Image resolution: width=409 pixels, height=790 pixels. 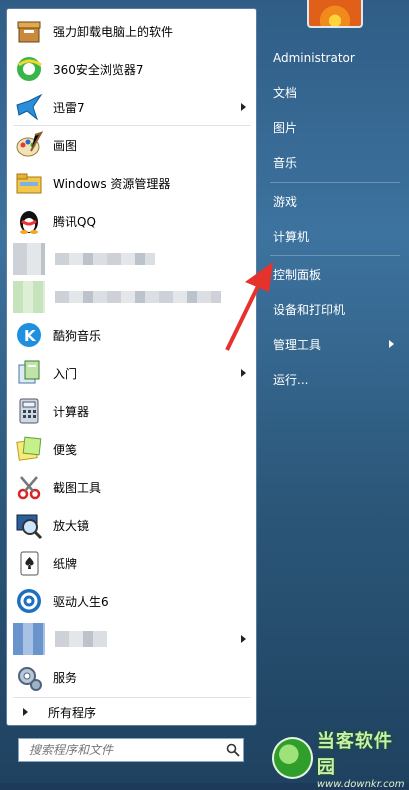 I want to click on recent-label: 入门, so click(x=65, y=373).